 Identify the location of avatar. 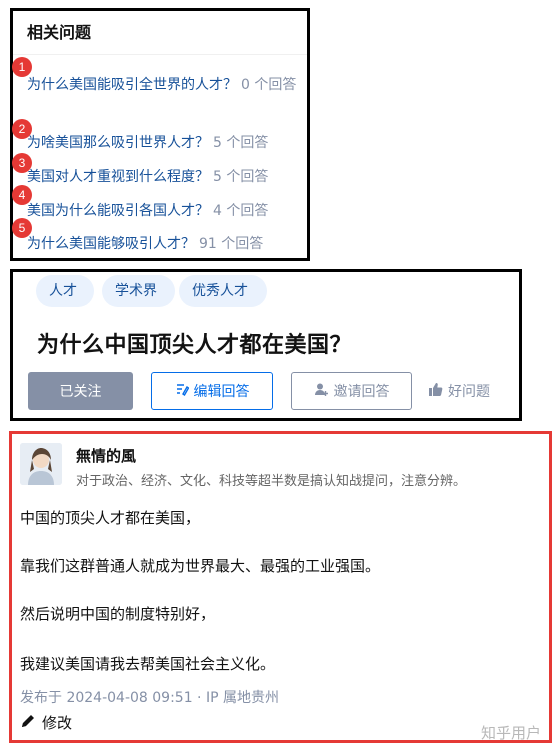
(41, 464).